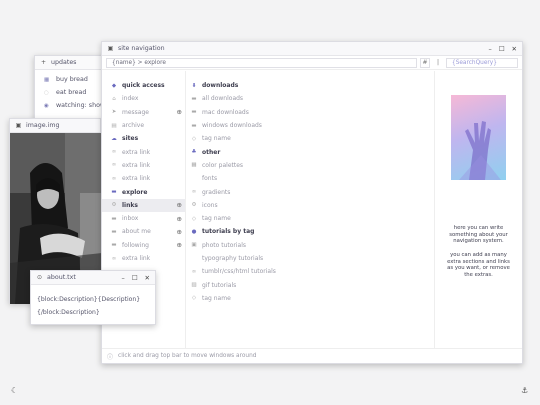 Image resolution: width=540 pixels, height=405 pixels. Describe the element at coordinates (130, 219) in the screenshot. I see `nav-label: inbox` at that location.